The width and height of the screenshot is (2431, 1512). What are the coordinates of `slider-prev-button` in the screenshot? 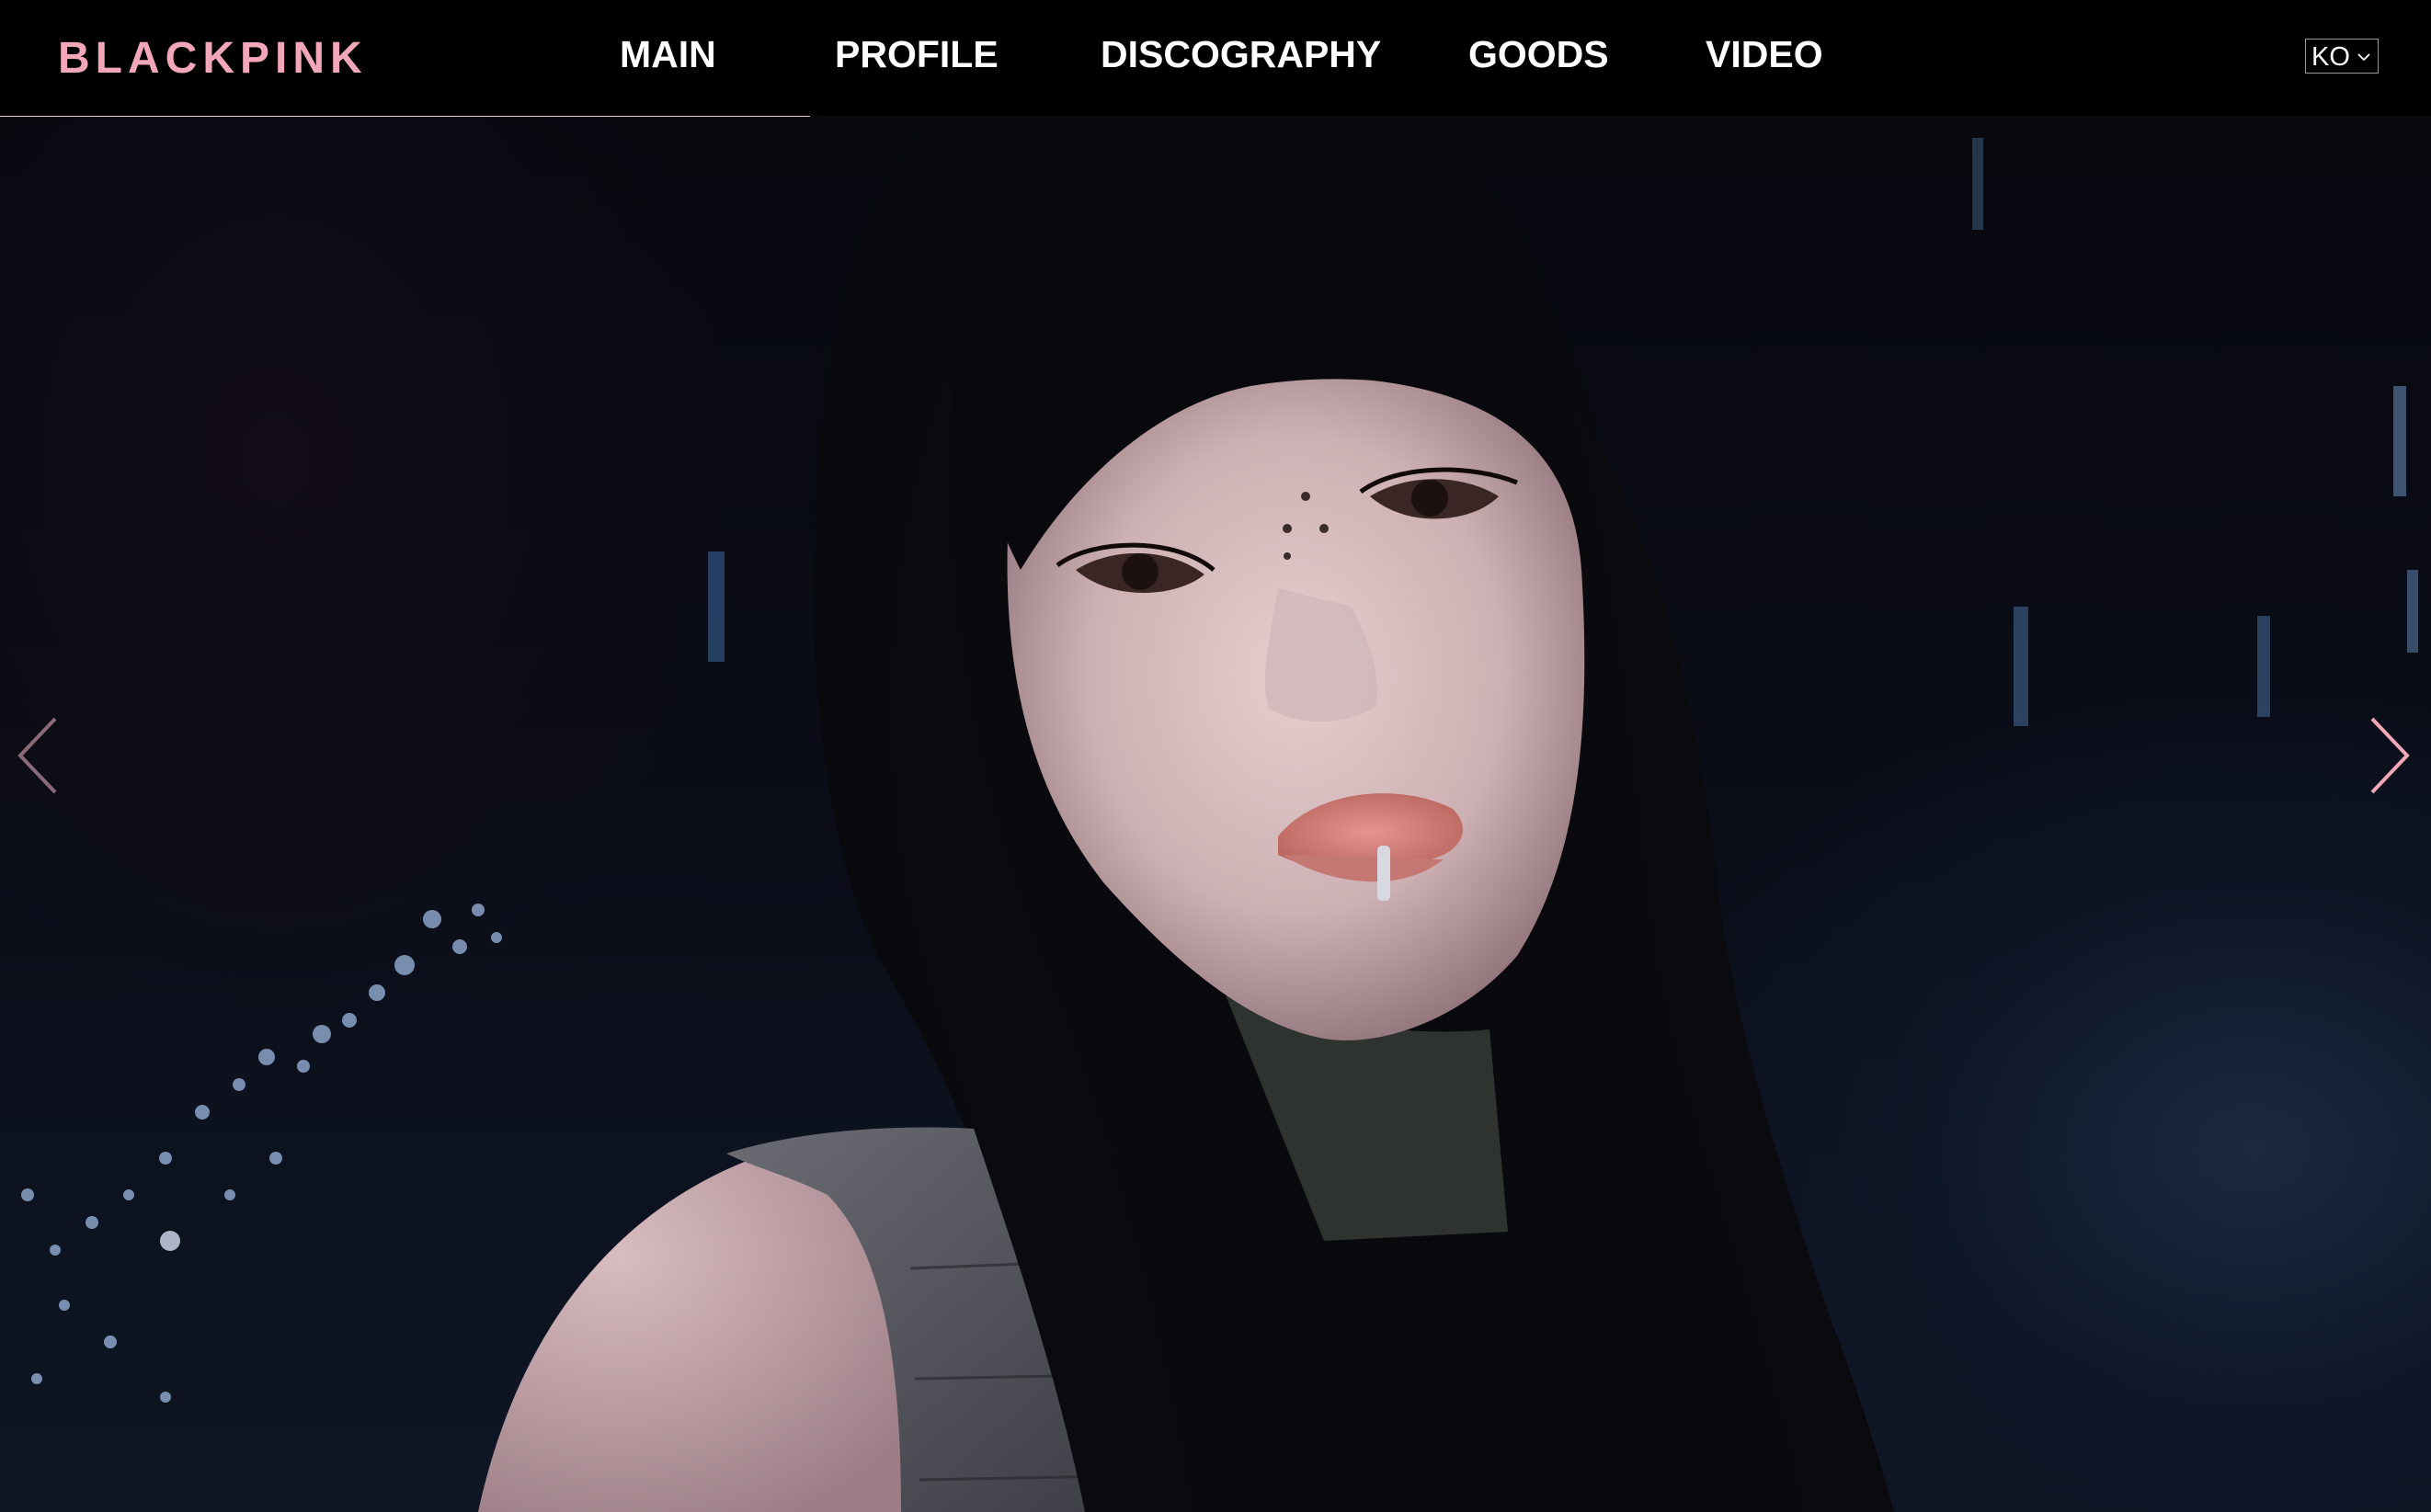 It's located at (38, 756).